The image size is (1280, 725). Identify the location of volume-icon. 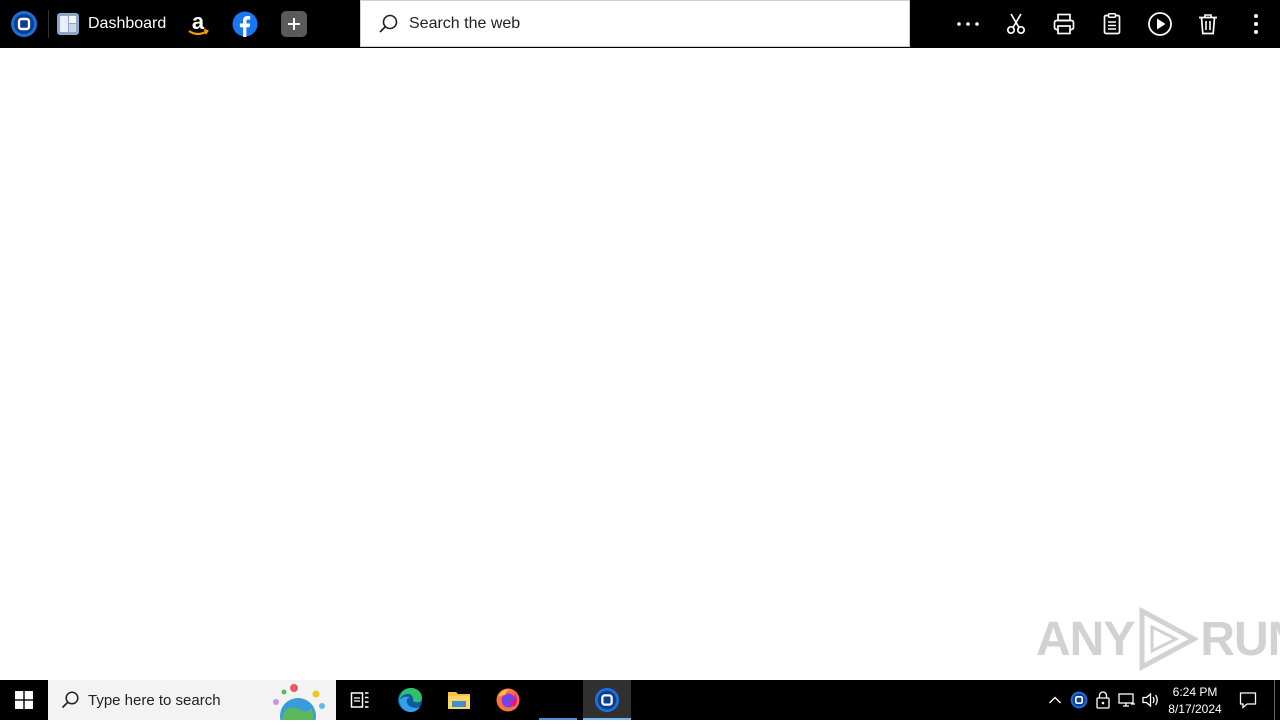
(1151, 700).